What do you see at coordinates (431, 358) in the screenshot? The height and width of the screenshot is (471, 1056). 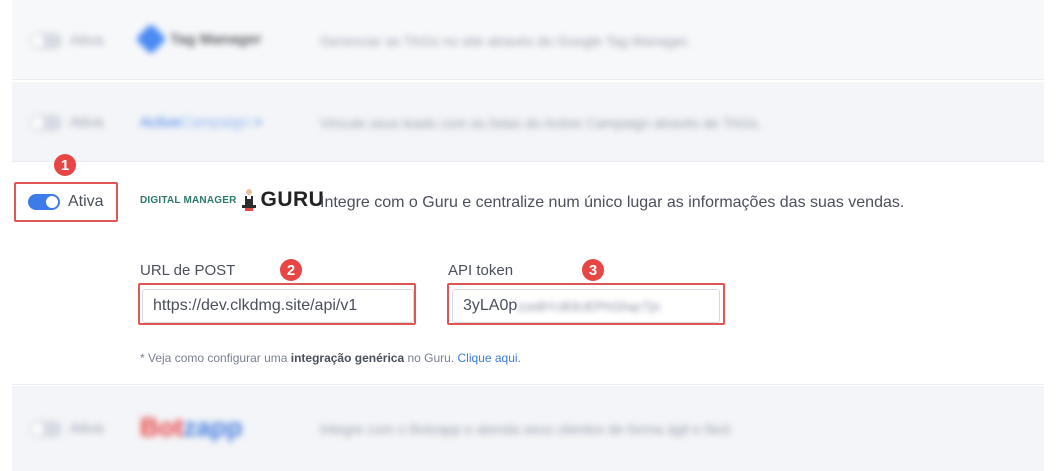 I see `note-middle: no Guru.` at bounding box center [431, 358].